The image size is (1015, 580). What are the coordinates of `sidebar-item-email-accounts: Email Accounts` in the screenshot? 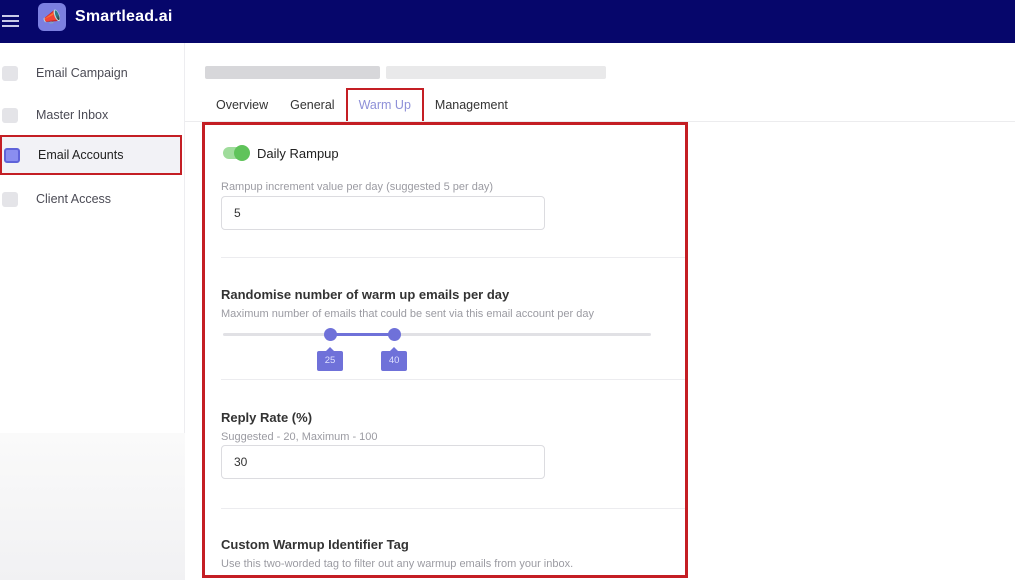 It's located at (91, 155).